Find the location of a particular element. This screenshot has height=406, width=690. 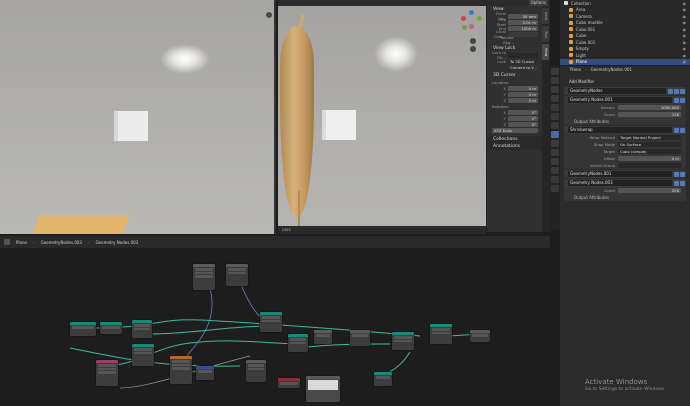

editor-type-icon is located at coordinates (7, 242).